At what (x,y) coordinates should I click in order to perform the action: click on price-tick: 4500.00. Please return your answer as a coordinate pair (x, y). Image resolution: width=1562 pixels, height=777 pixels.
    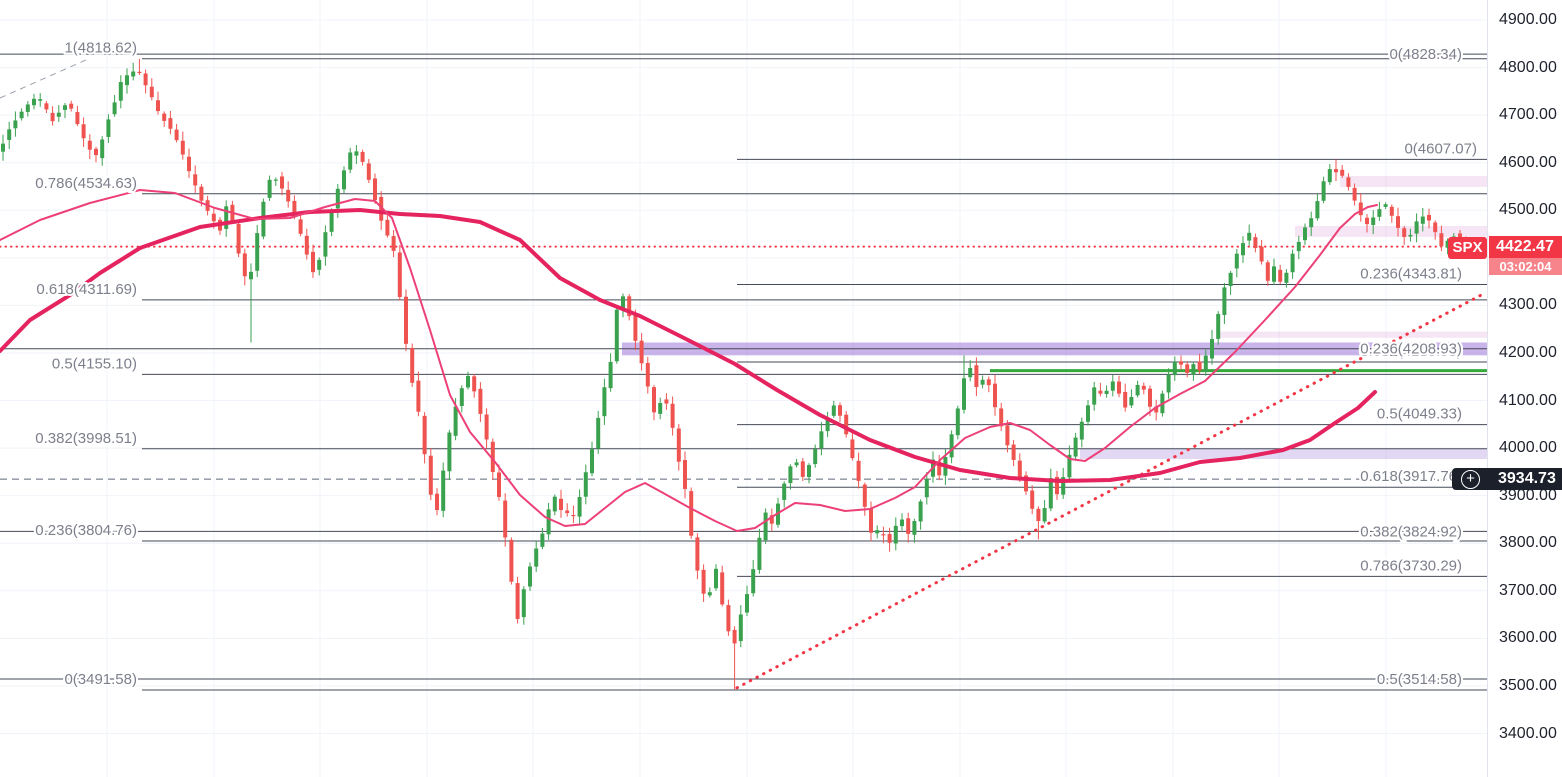
    Looking at the image, I should click on (1528, 210).